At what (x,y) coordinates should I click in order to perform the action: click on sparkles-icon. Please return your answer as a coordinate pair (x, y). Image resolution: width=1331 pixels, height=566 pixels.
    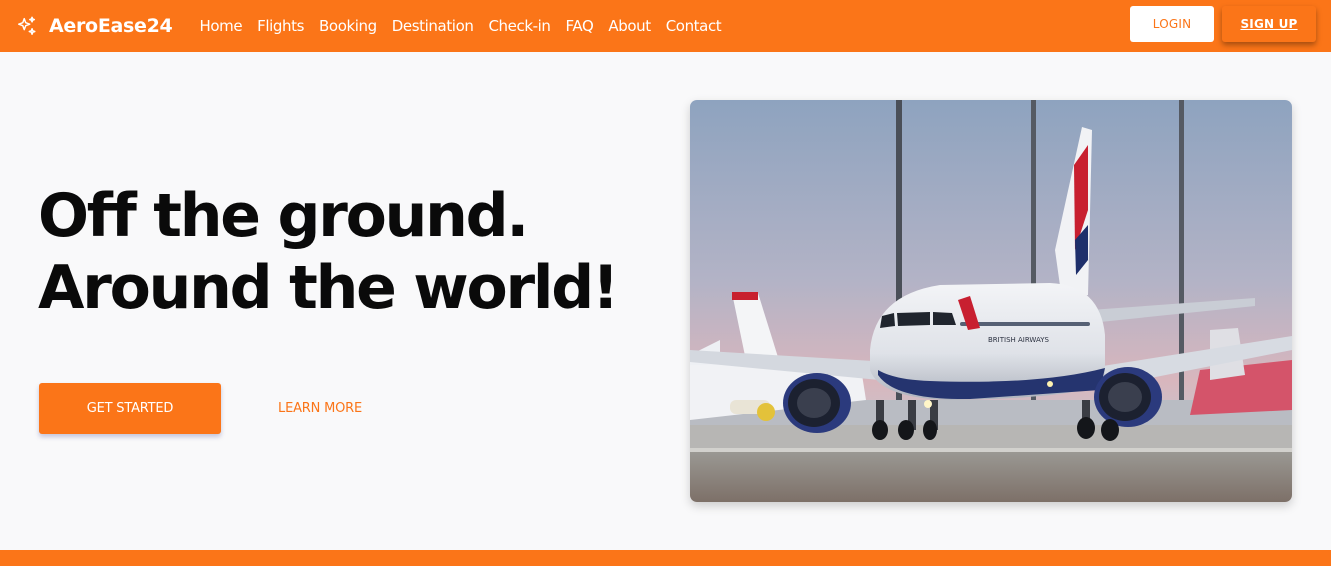
    Looking at the image, I should click on (27, 25).